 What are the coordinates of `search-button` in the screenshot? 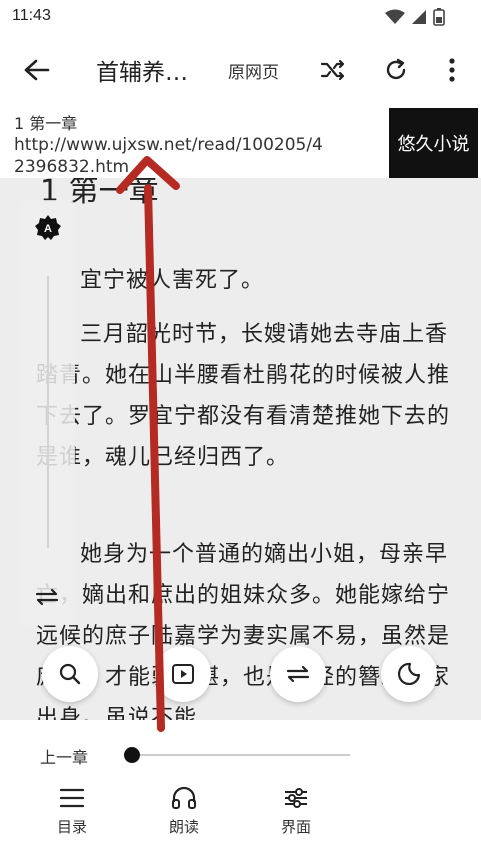 It's located at (70, 674).